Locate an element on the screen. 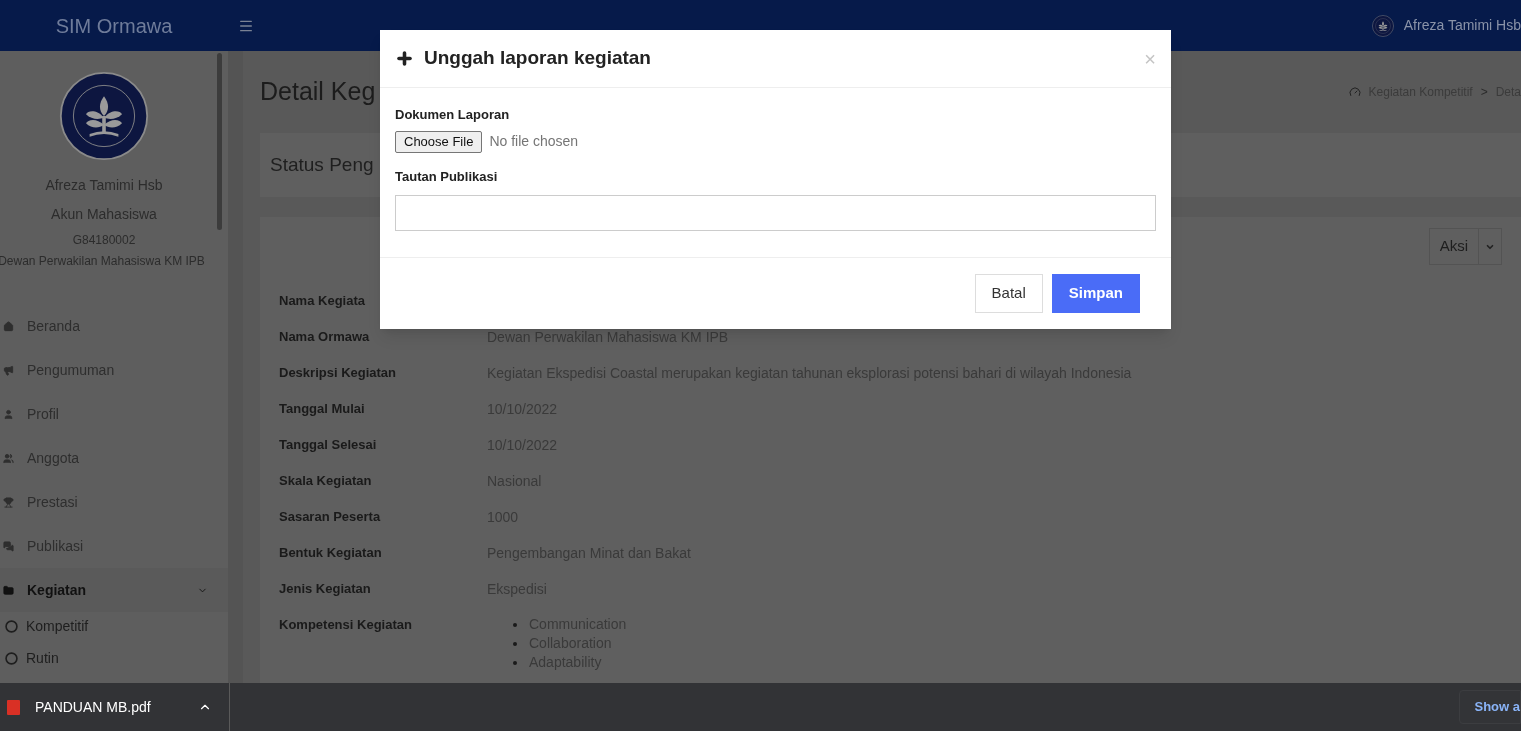 The width and height of the screenshot is (1521, 731). detail-label: Kompetensi Kegiatan is located at coordinates (346, 625).